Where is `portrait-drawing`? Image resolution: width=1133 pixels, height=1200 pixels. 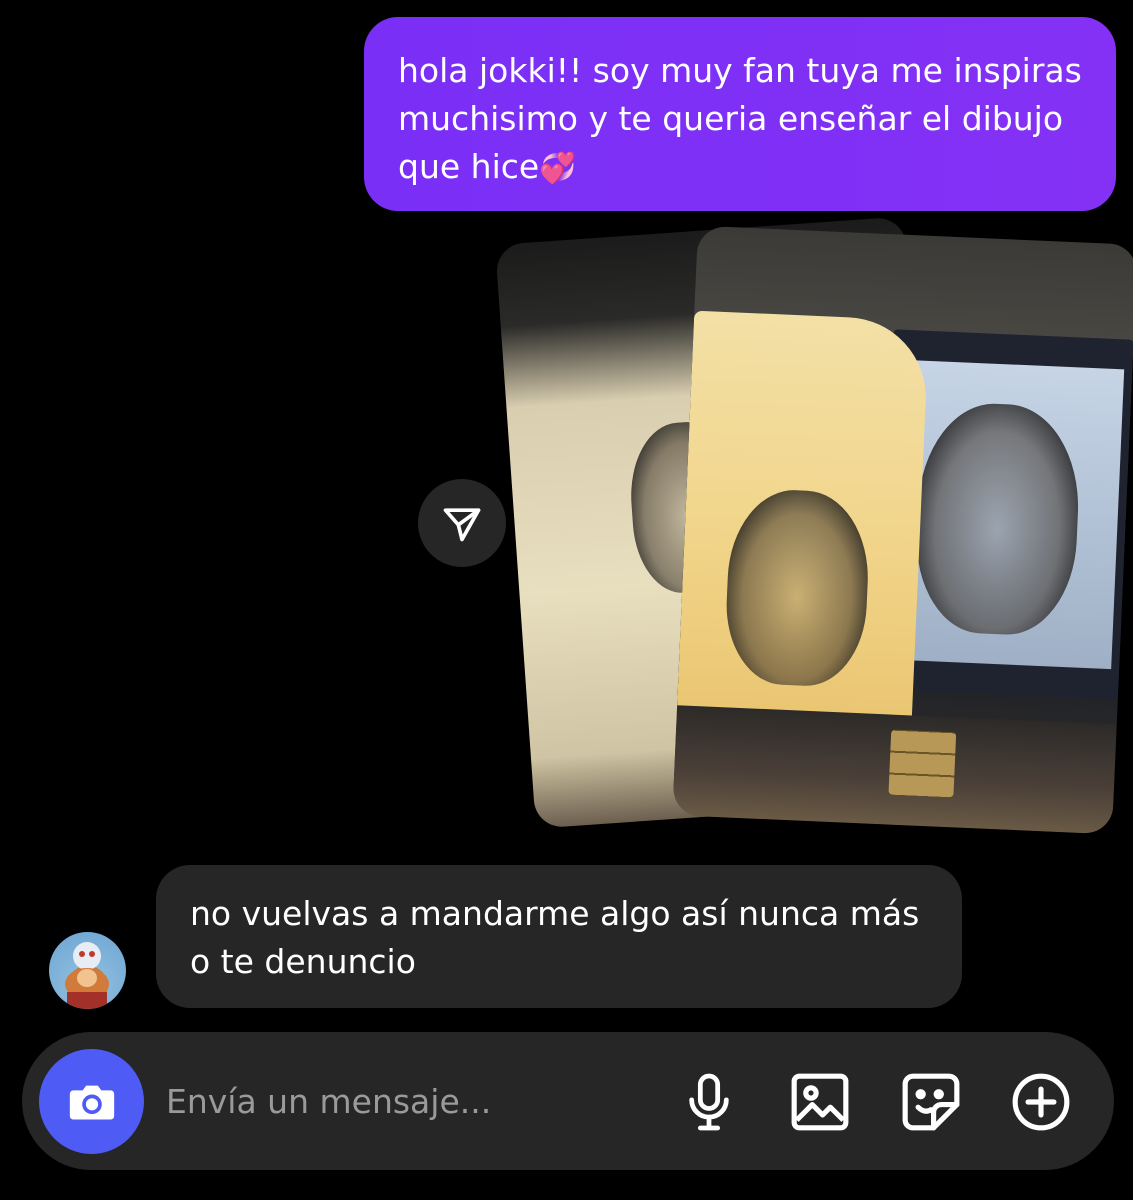
portrait-drawing is located at coordinates (797, 588).